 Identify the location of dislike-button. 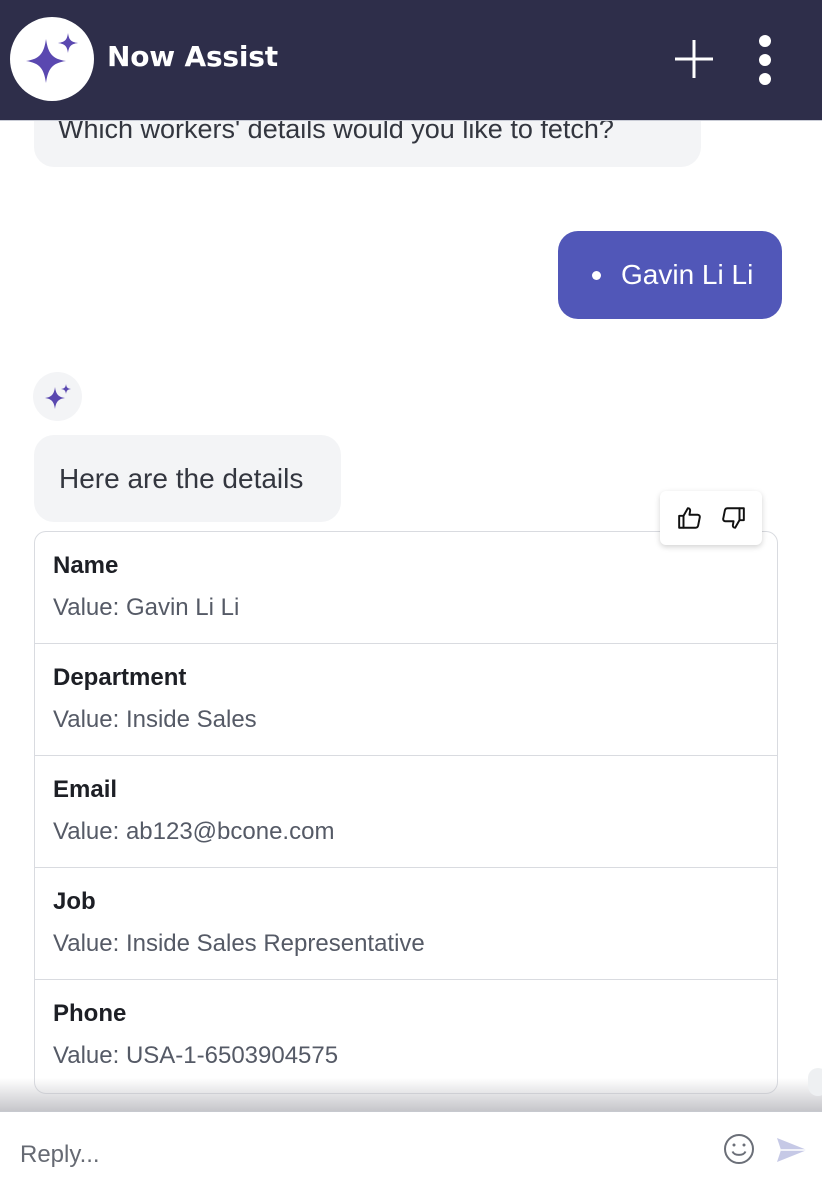
(733, 518).